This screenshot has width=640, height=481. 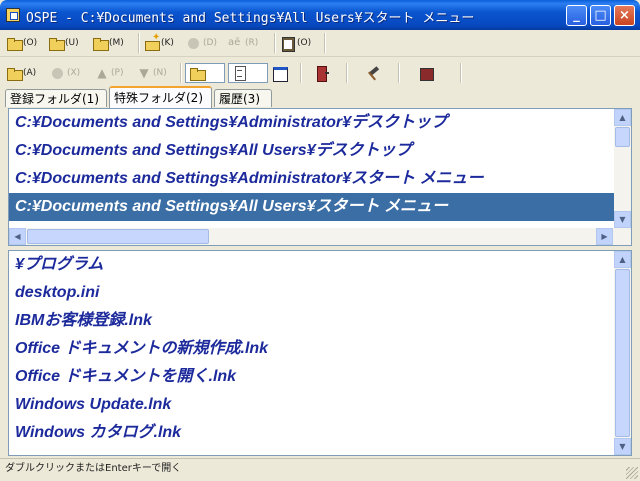 I want to click on rename-button: aĕ (R), so click(x=243, y=43).